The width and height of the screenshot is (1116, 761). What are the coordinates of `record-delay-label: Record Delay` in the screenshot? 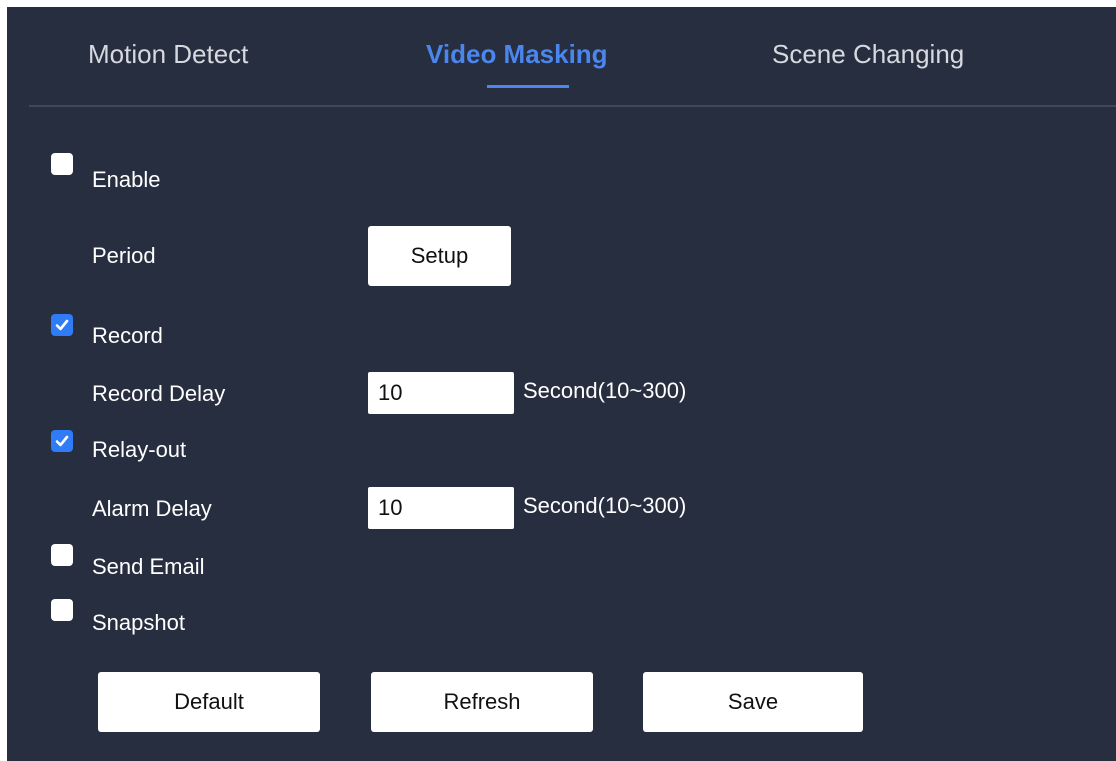 It's located at (159, 393).